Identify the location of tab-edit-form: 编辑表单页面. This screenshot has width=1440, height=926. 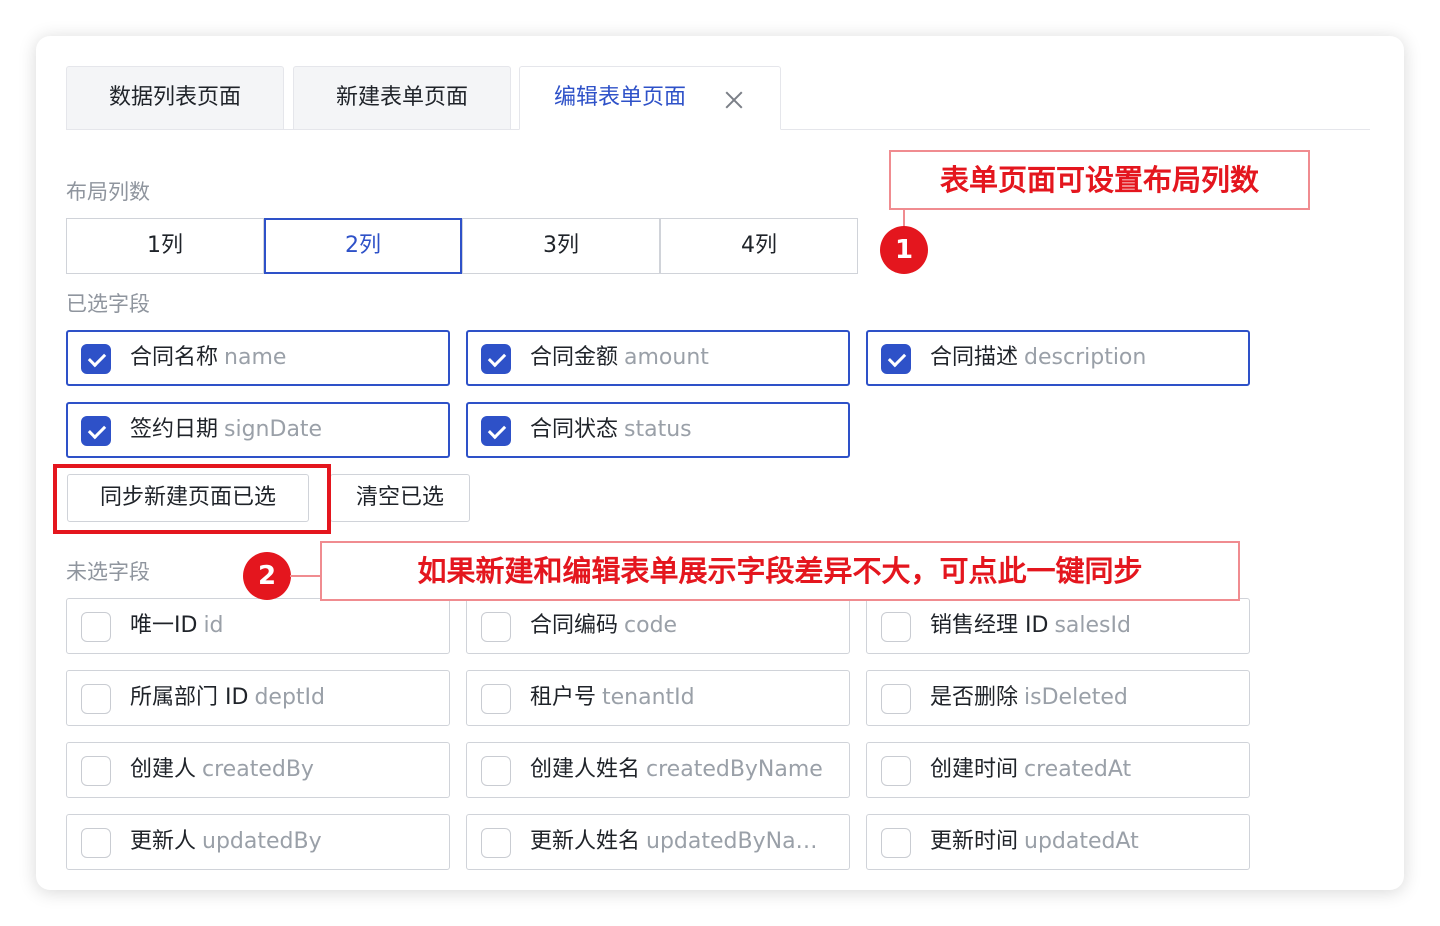
(650, 98).